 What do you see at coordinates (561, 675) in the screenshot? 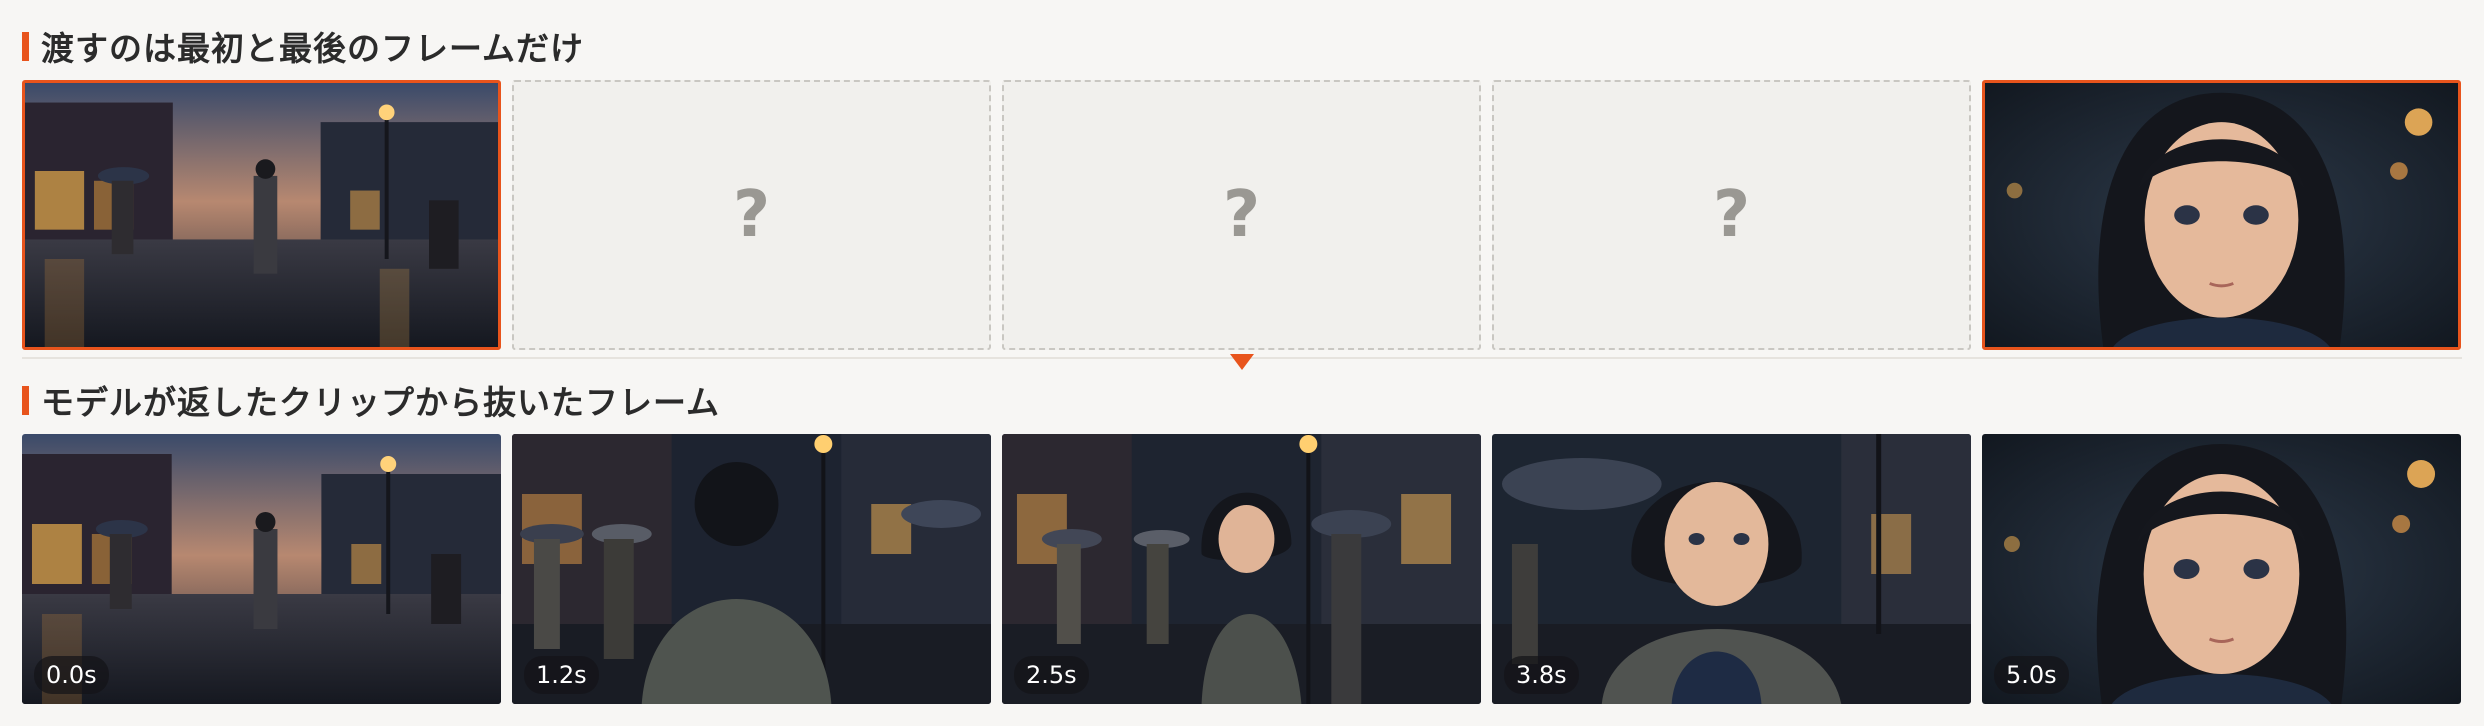
I see `timestamp-badge: 1.2s` at bounding box center [561, 675].